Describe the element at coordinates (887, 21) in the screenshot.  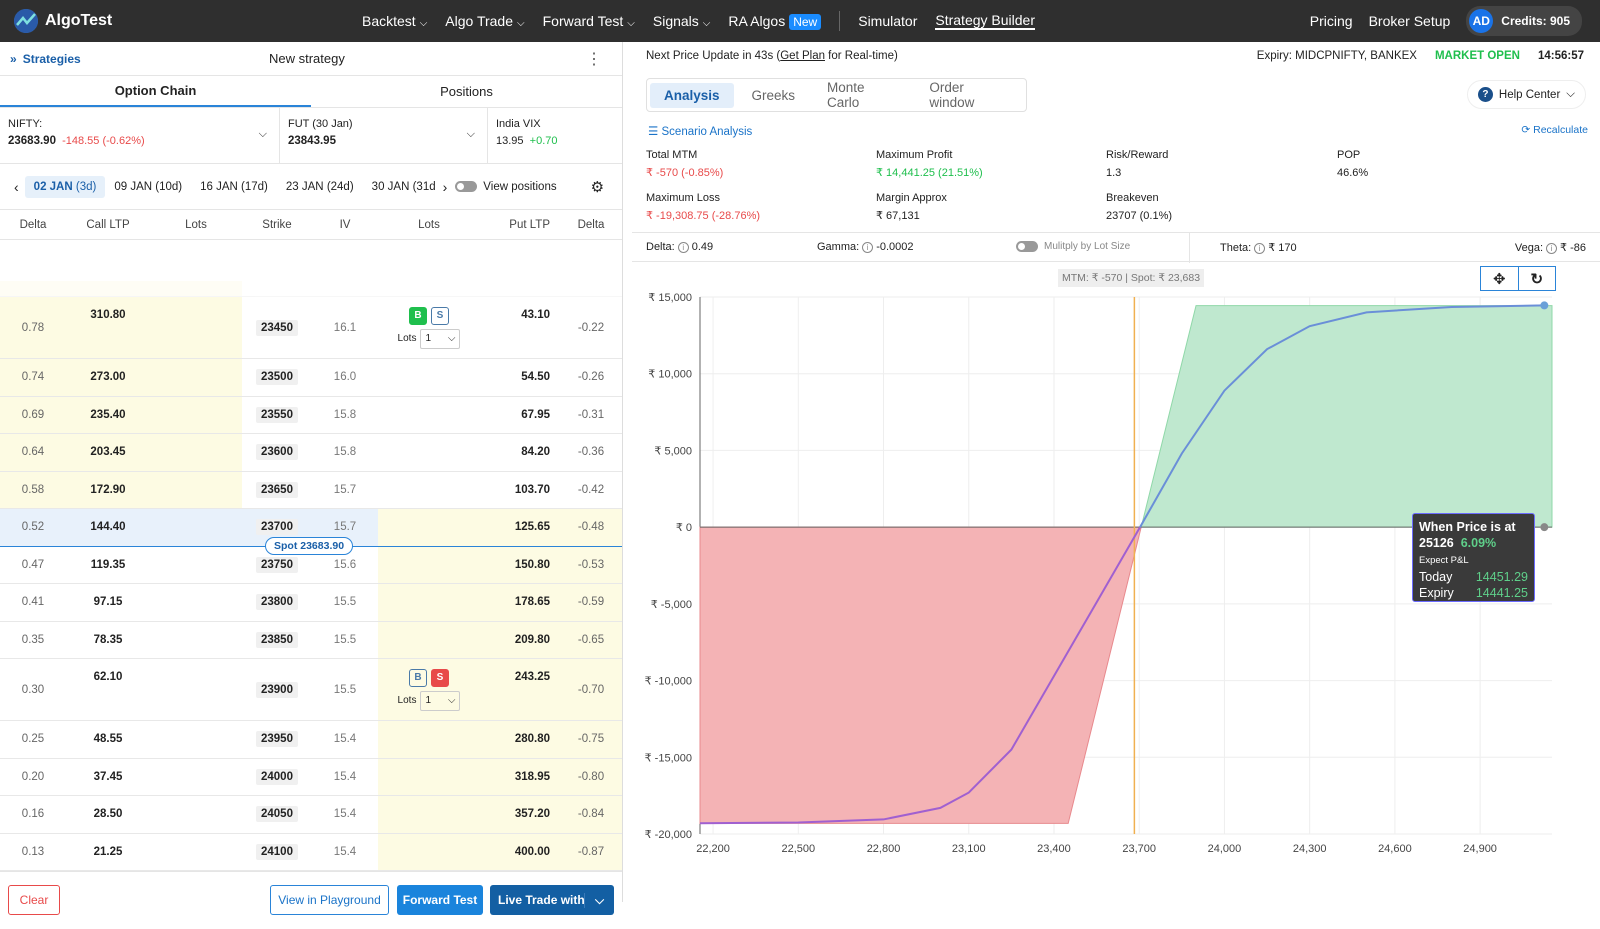
I see `nav-simulator: Simulator` at that location.